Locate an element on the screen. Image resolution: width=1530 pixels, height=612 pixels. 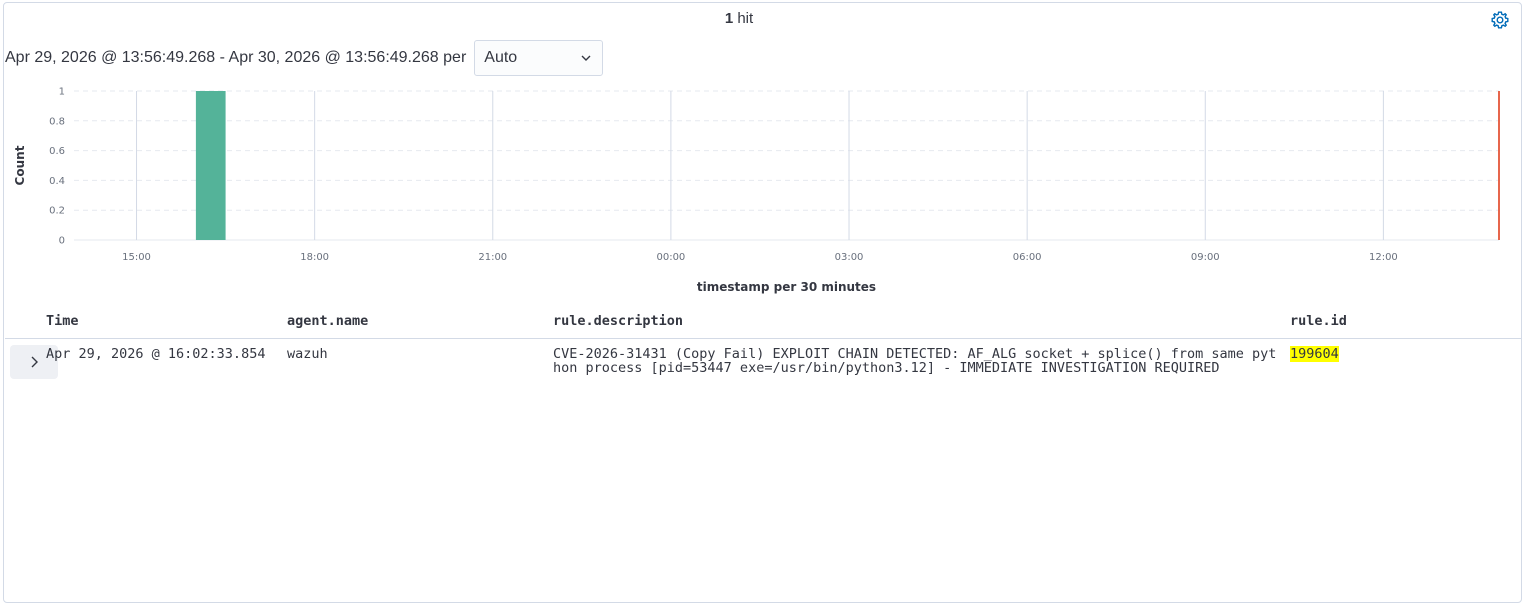
y-axis-title: Count is located at coordinates (20, 165).